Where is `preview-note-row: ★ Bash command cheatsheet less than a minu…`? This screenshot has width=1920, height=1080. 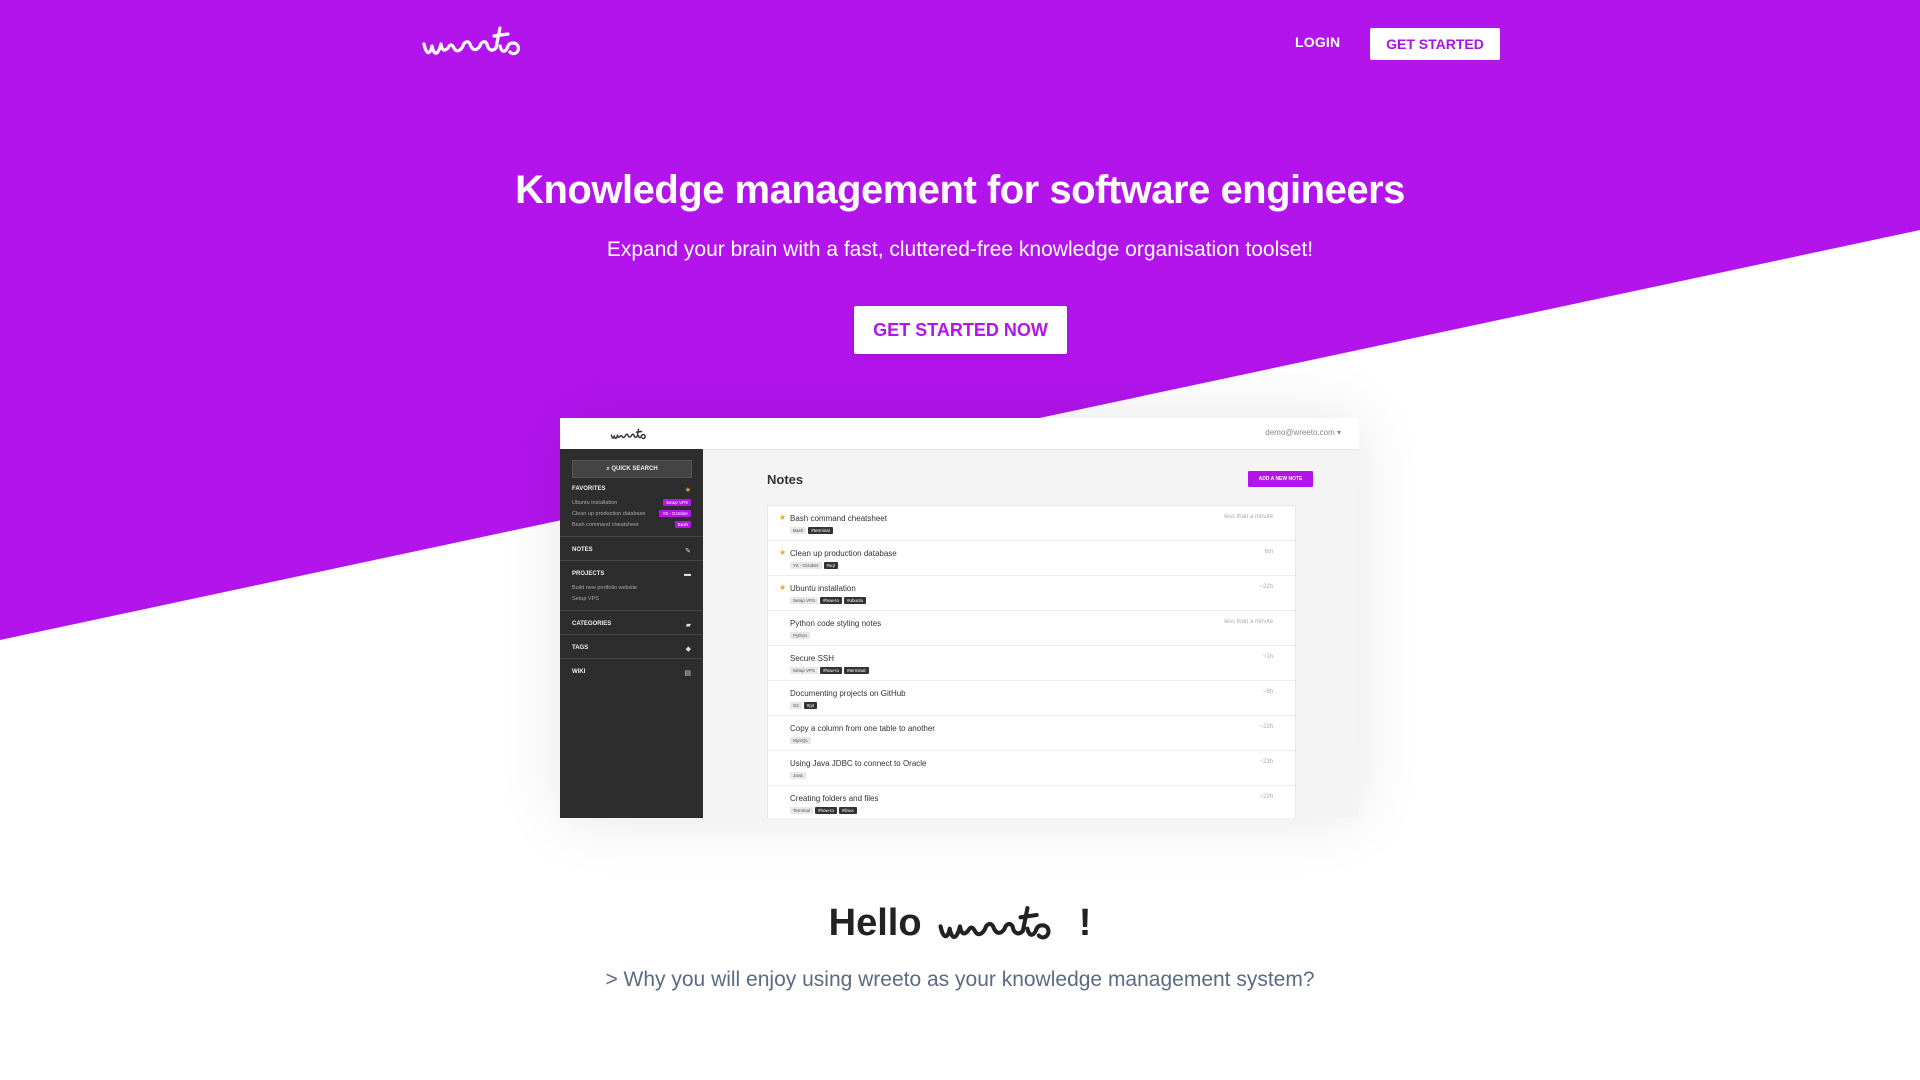
preview-note-row: ★ Bash command cheatsheet less than a minu… is located at coordinates (1031, 523).